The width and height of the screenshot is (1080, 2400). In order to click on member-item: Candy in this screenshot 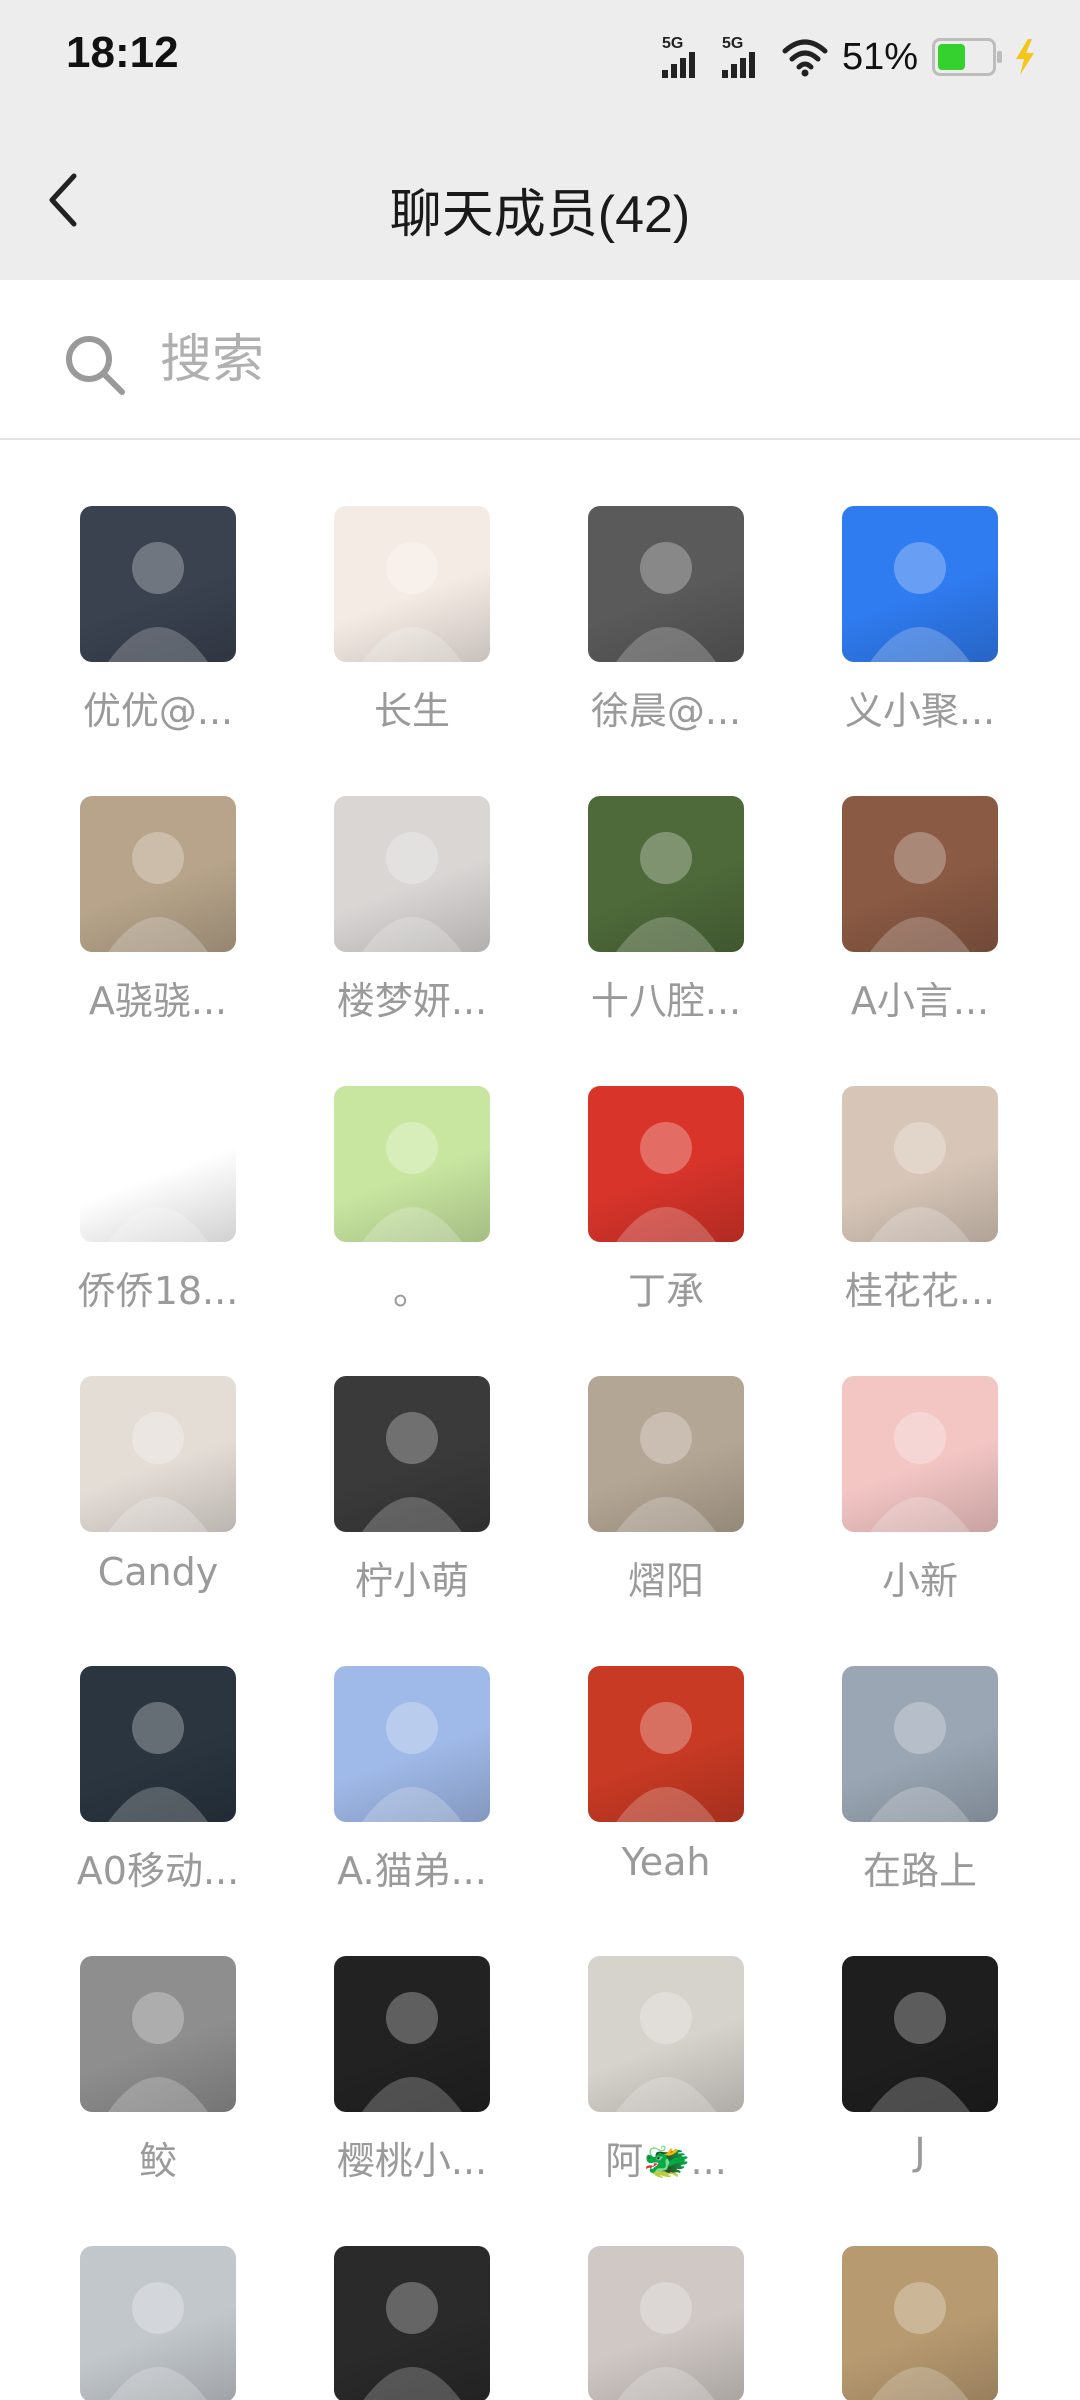, I will do `click(158, 1506)`.